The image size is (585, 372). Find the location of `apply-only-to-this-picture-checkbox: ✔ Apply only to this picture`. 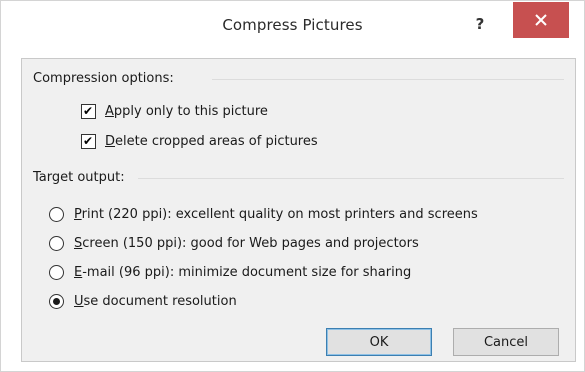

apply-only-to-this-picture-checkbox: ✔ Apply only to this picture is located at coordinates (174, 111).